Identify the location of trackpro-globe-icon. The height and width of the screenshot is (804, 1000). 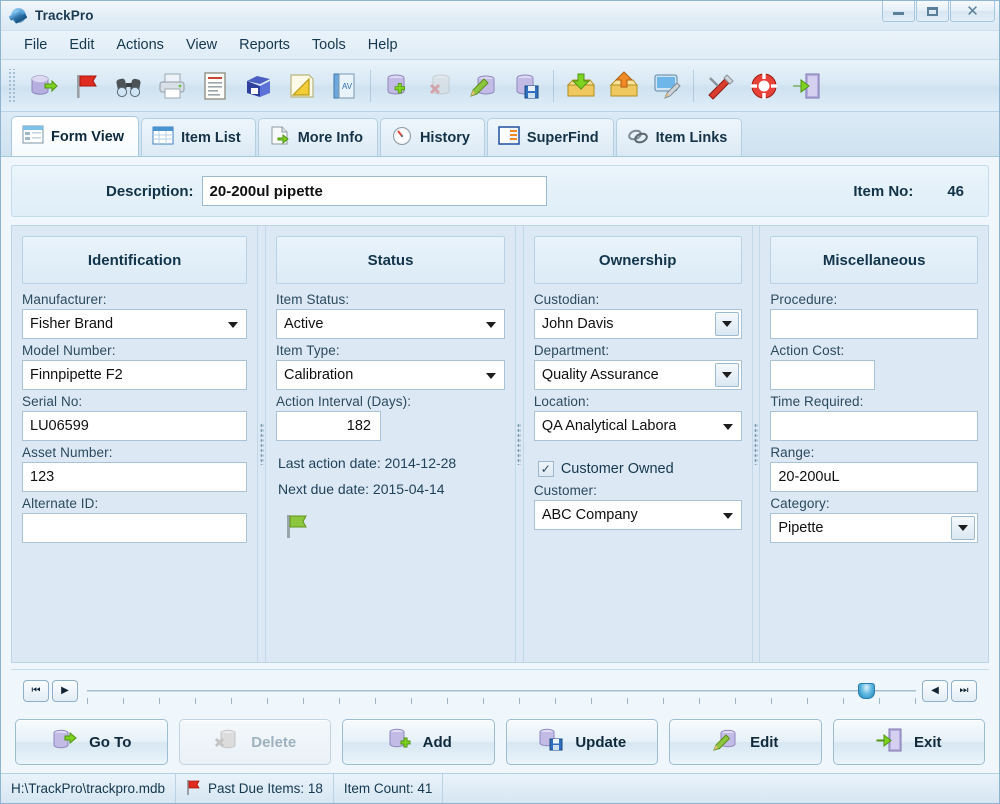
(18, 16).